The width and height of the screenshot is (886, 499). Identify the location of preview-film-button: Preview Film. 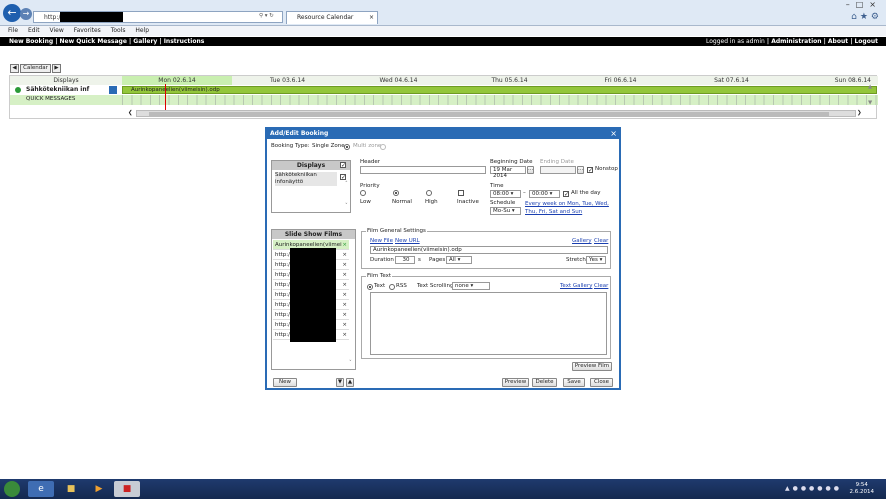
(592, 366).